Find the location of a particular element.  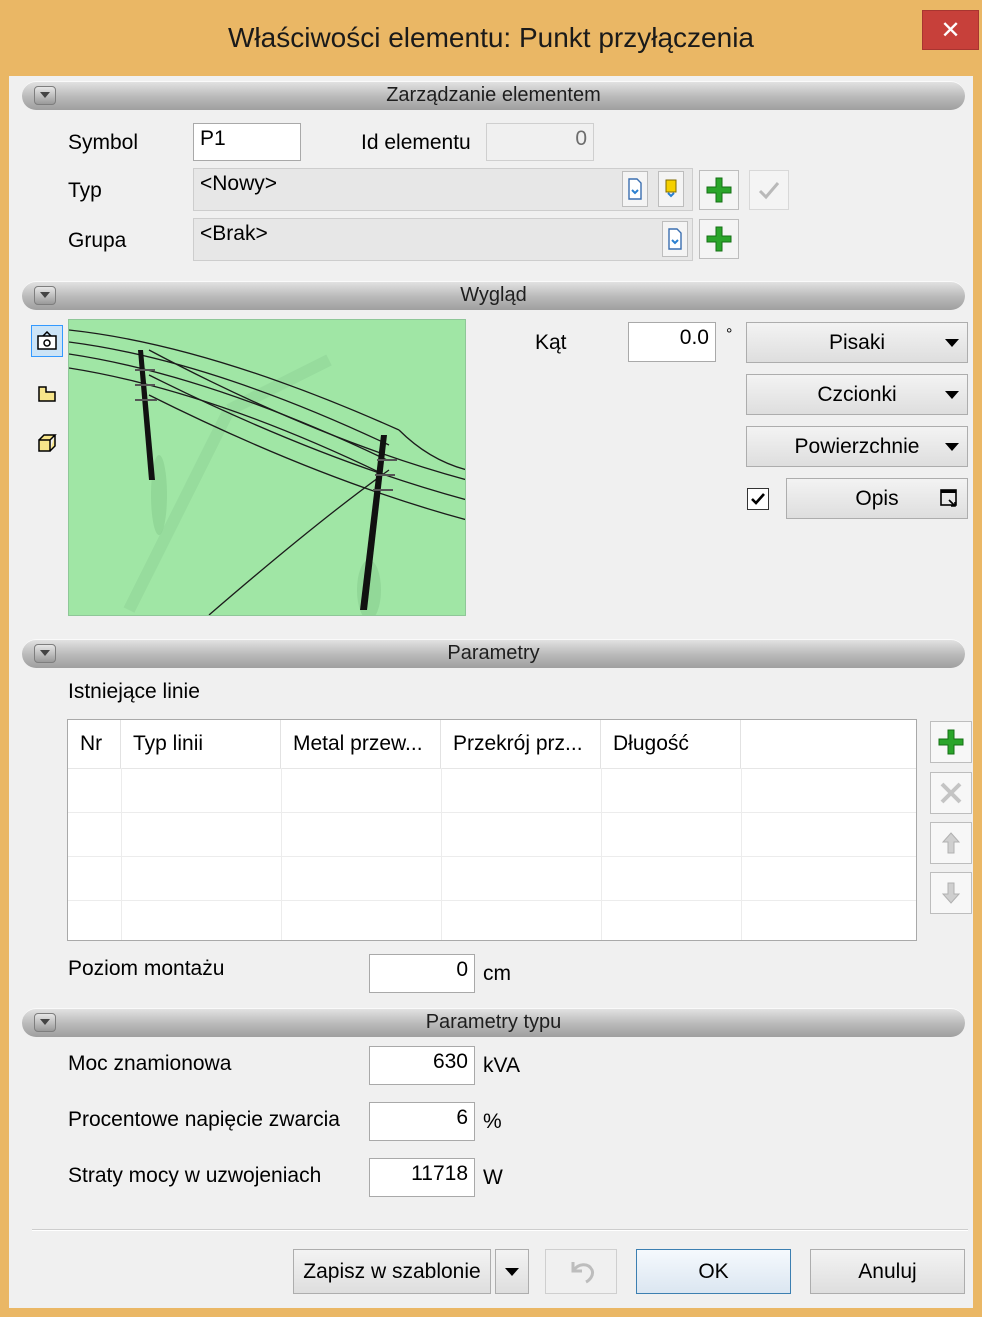

add-line-button is located at coordinates (951, 742).